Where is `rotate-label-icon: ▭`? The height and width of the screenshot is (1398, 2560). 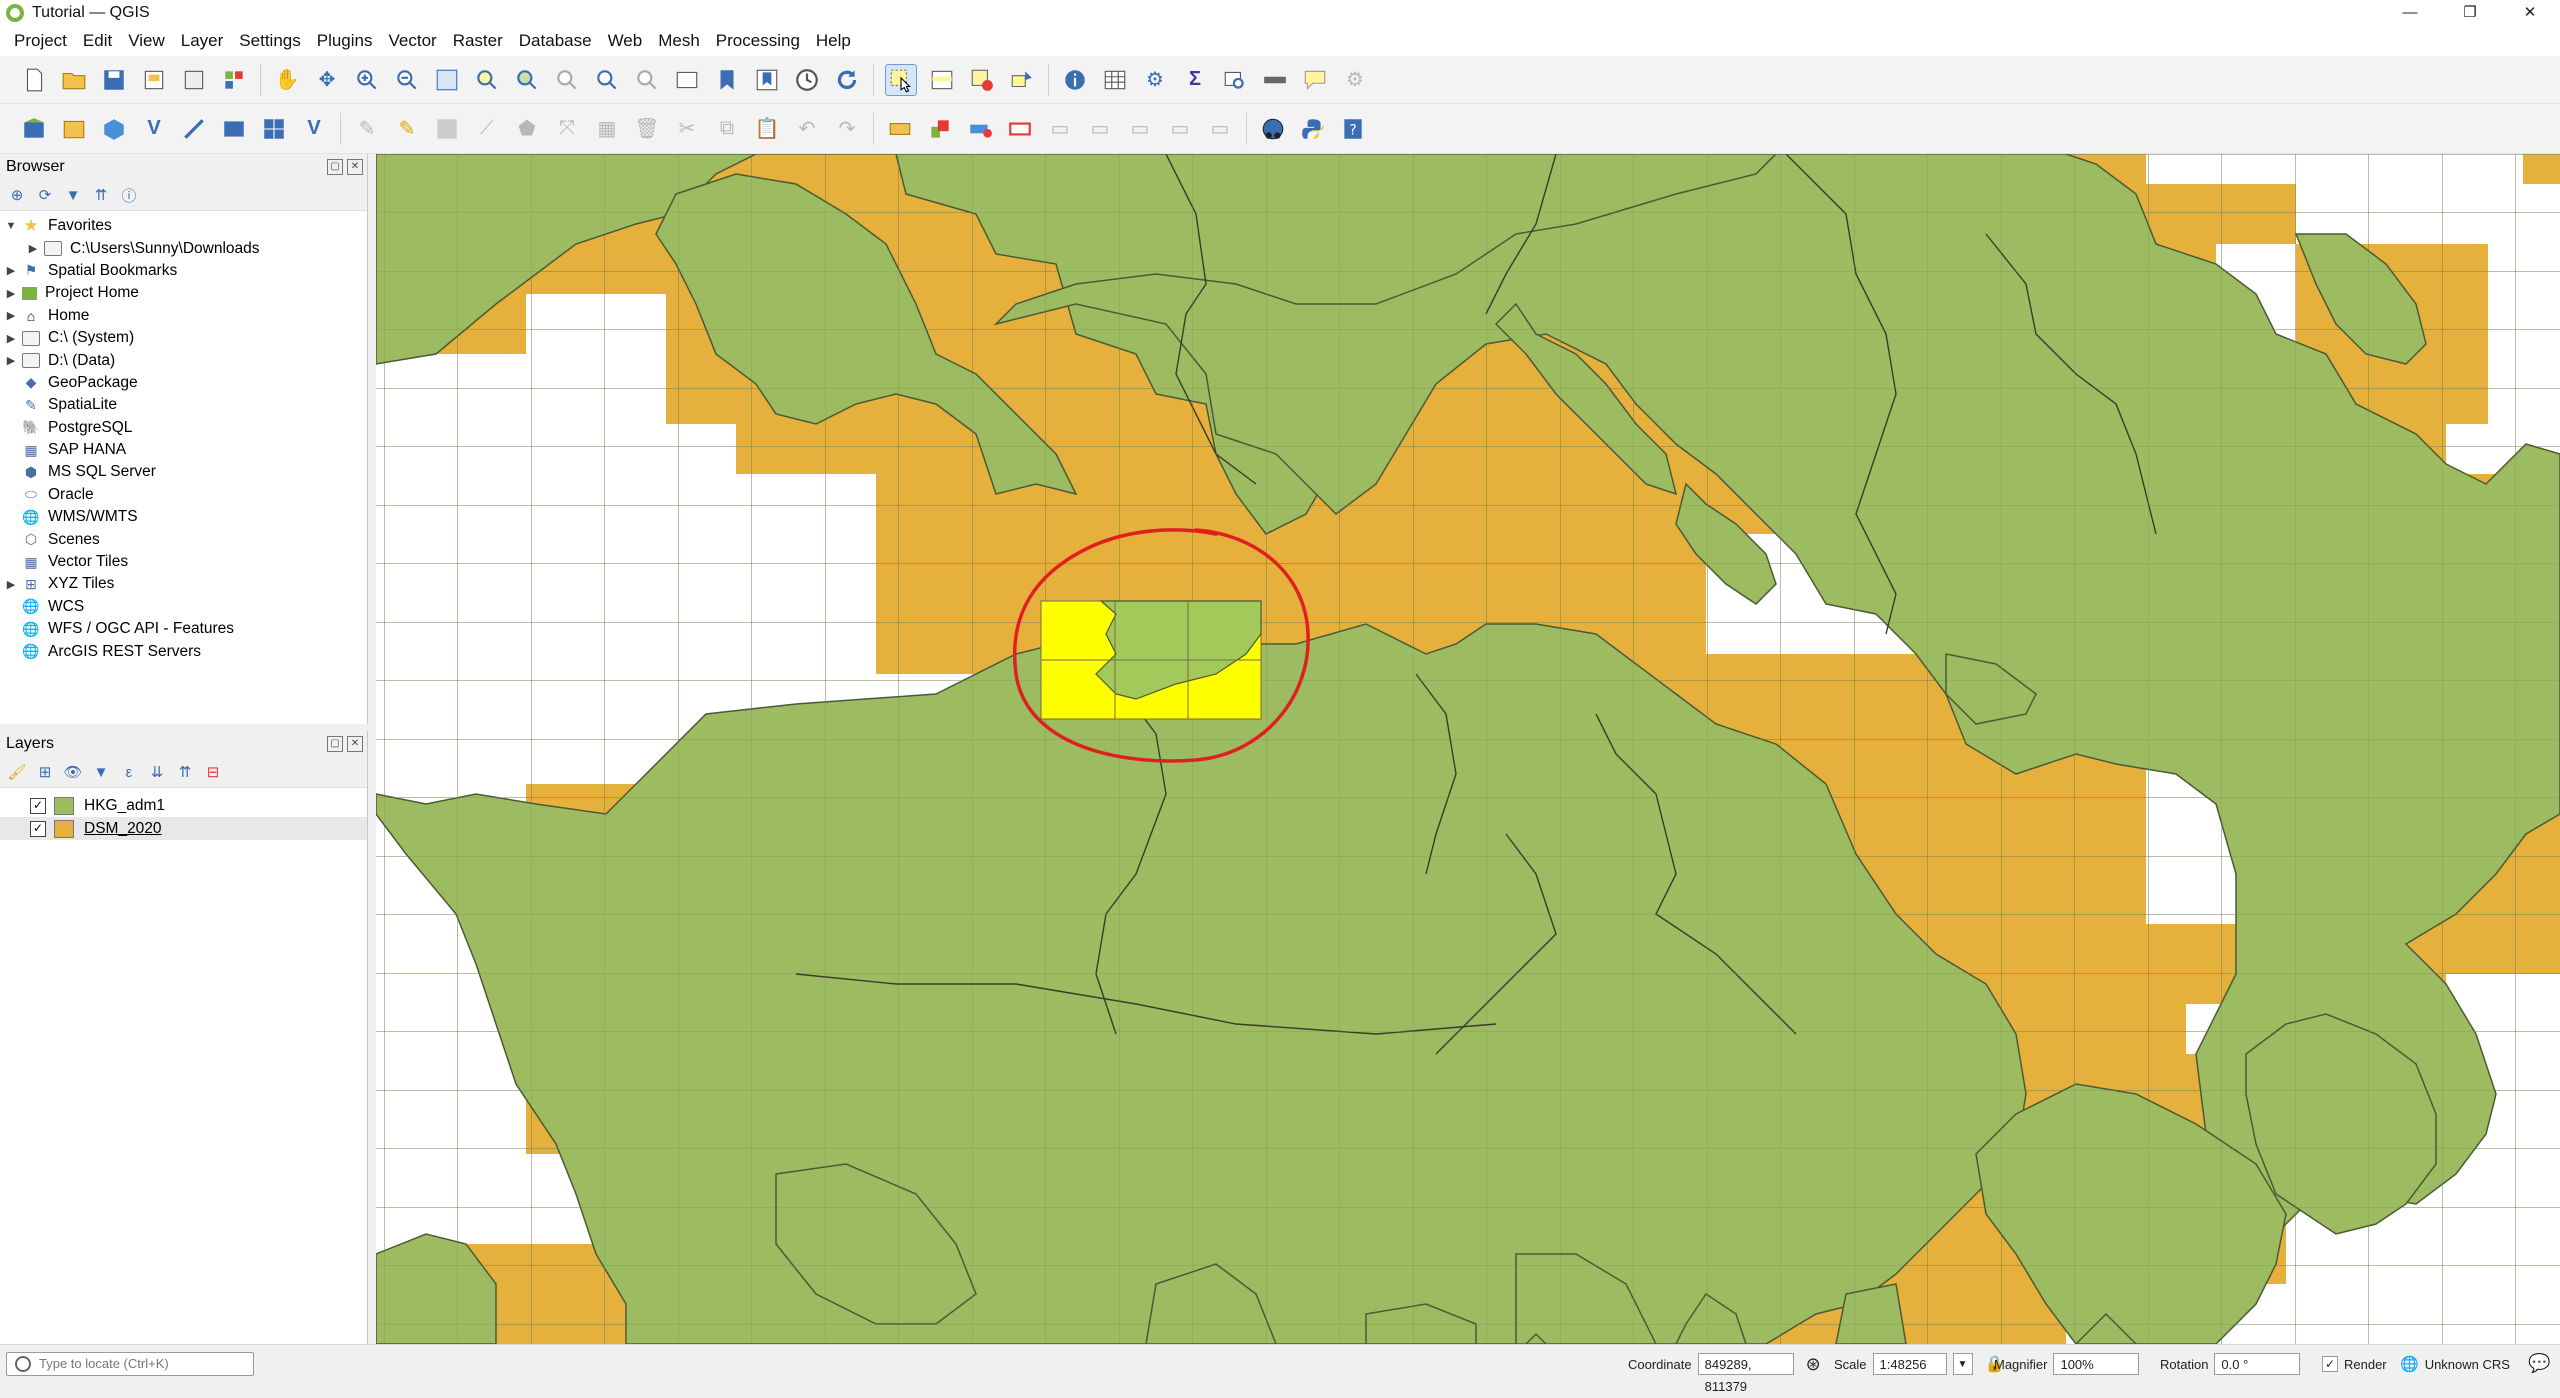
rotate-label-icon: ▭ is located at coordinates (1100, 129).